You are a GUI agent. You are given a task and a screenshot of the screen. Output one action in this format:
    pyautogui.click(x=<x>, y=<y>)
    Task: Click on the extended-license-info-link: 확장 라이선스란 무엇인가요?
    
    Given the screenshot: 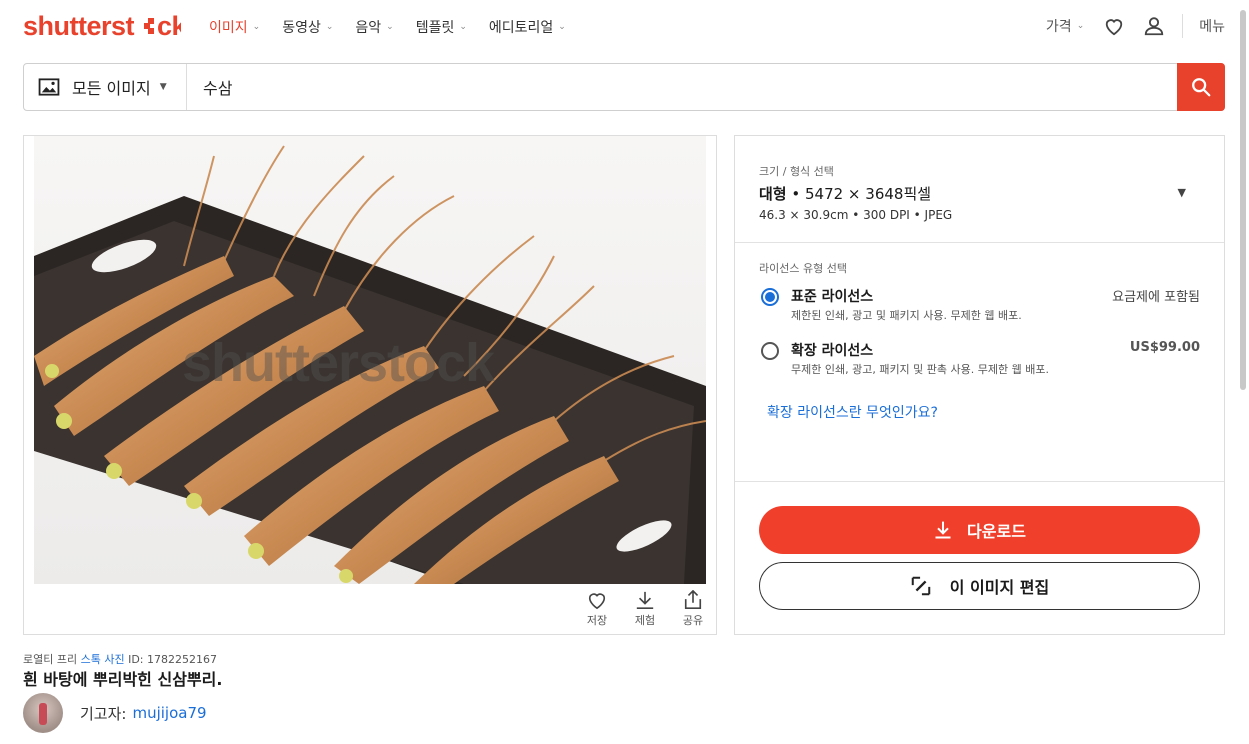 What is the action you would take?
    pyautogui.click(x=852, y=412)
    